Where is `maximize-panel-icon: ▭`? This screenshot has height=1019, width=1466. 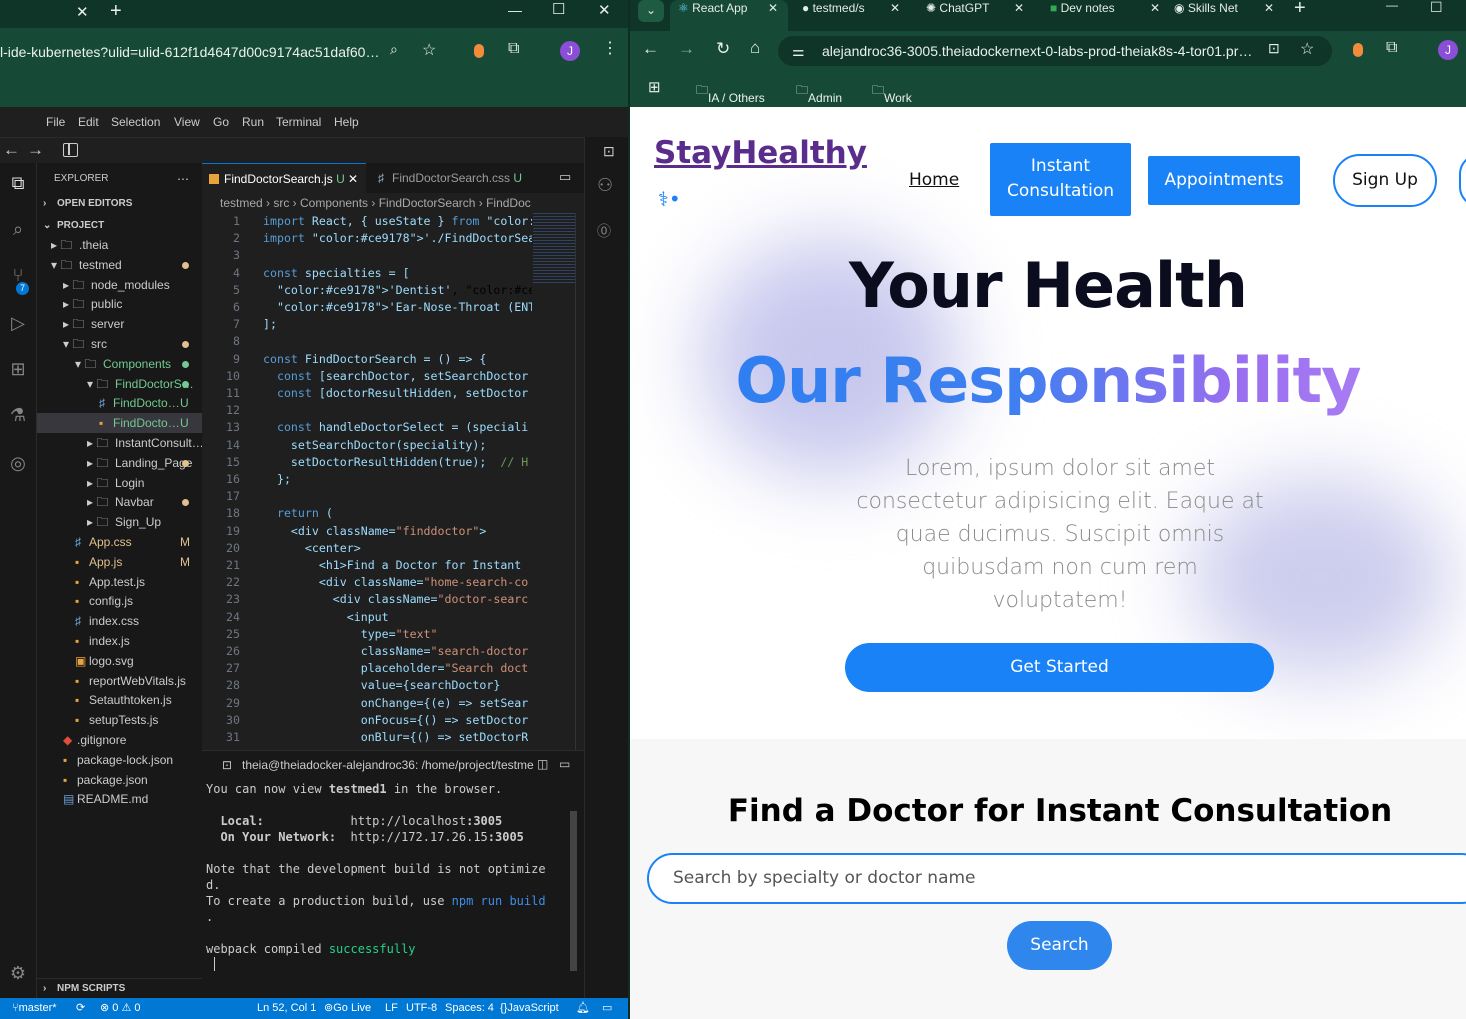
maximize-panel-icon: ▭ is located at coordinates (564, 764).